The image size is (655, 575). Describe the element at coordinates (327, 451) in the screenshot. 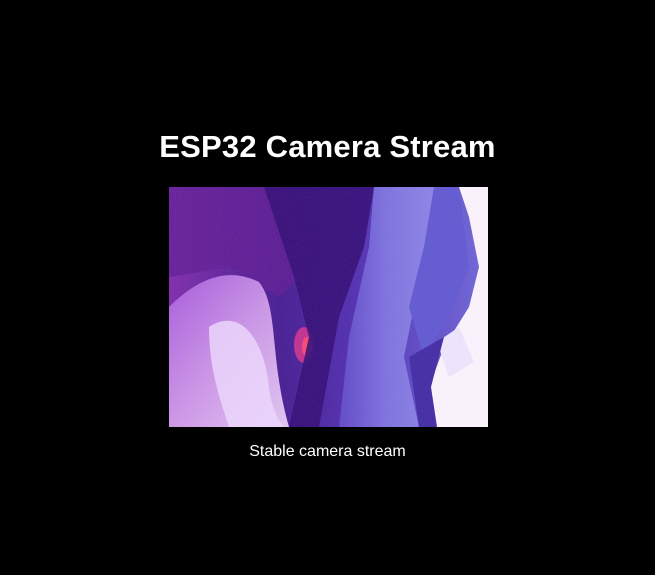

I see `stream-caption: Stable camera stream` at that location.